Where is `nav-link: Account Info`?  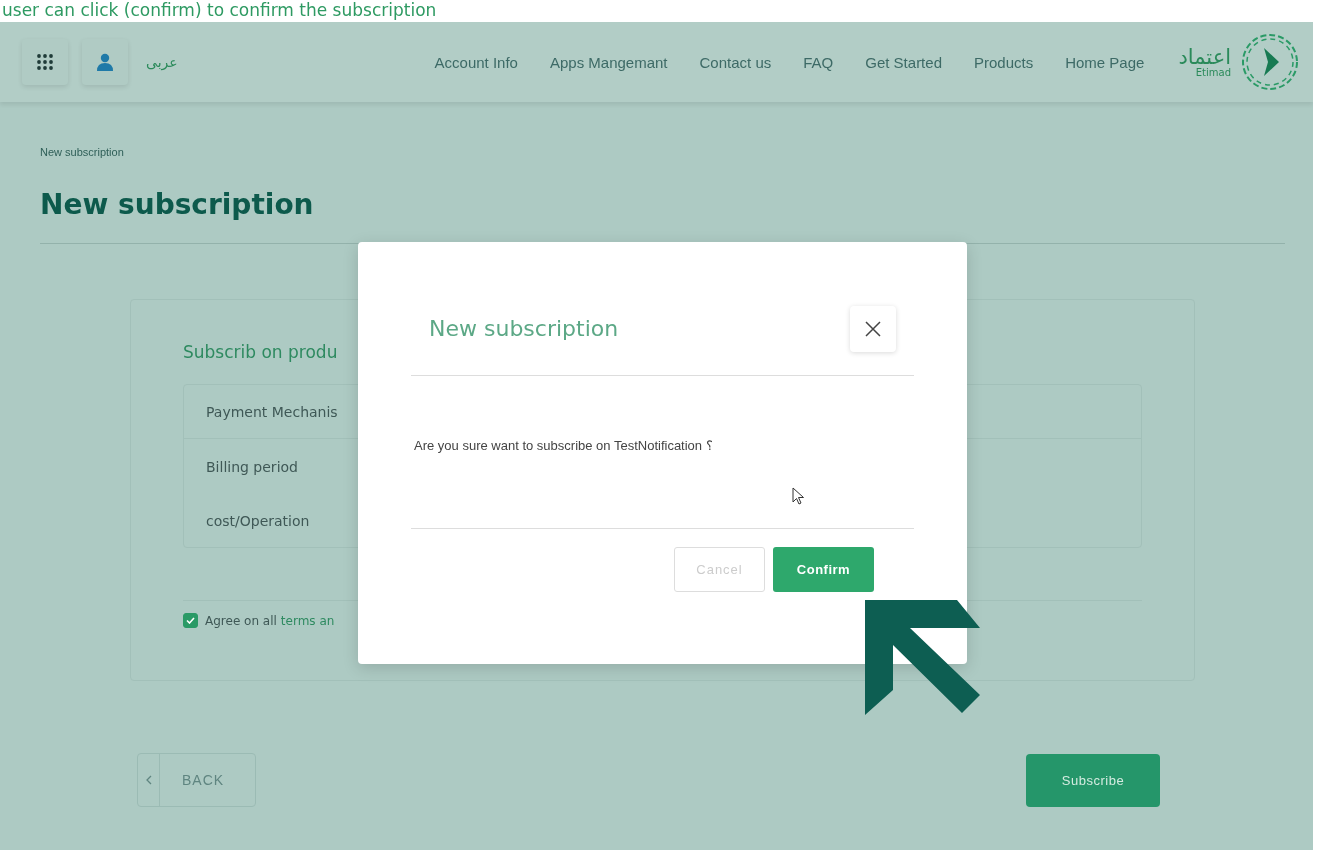 nav-link: Account Info is located at coordinates (476, 62).